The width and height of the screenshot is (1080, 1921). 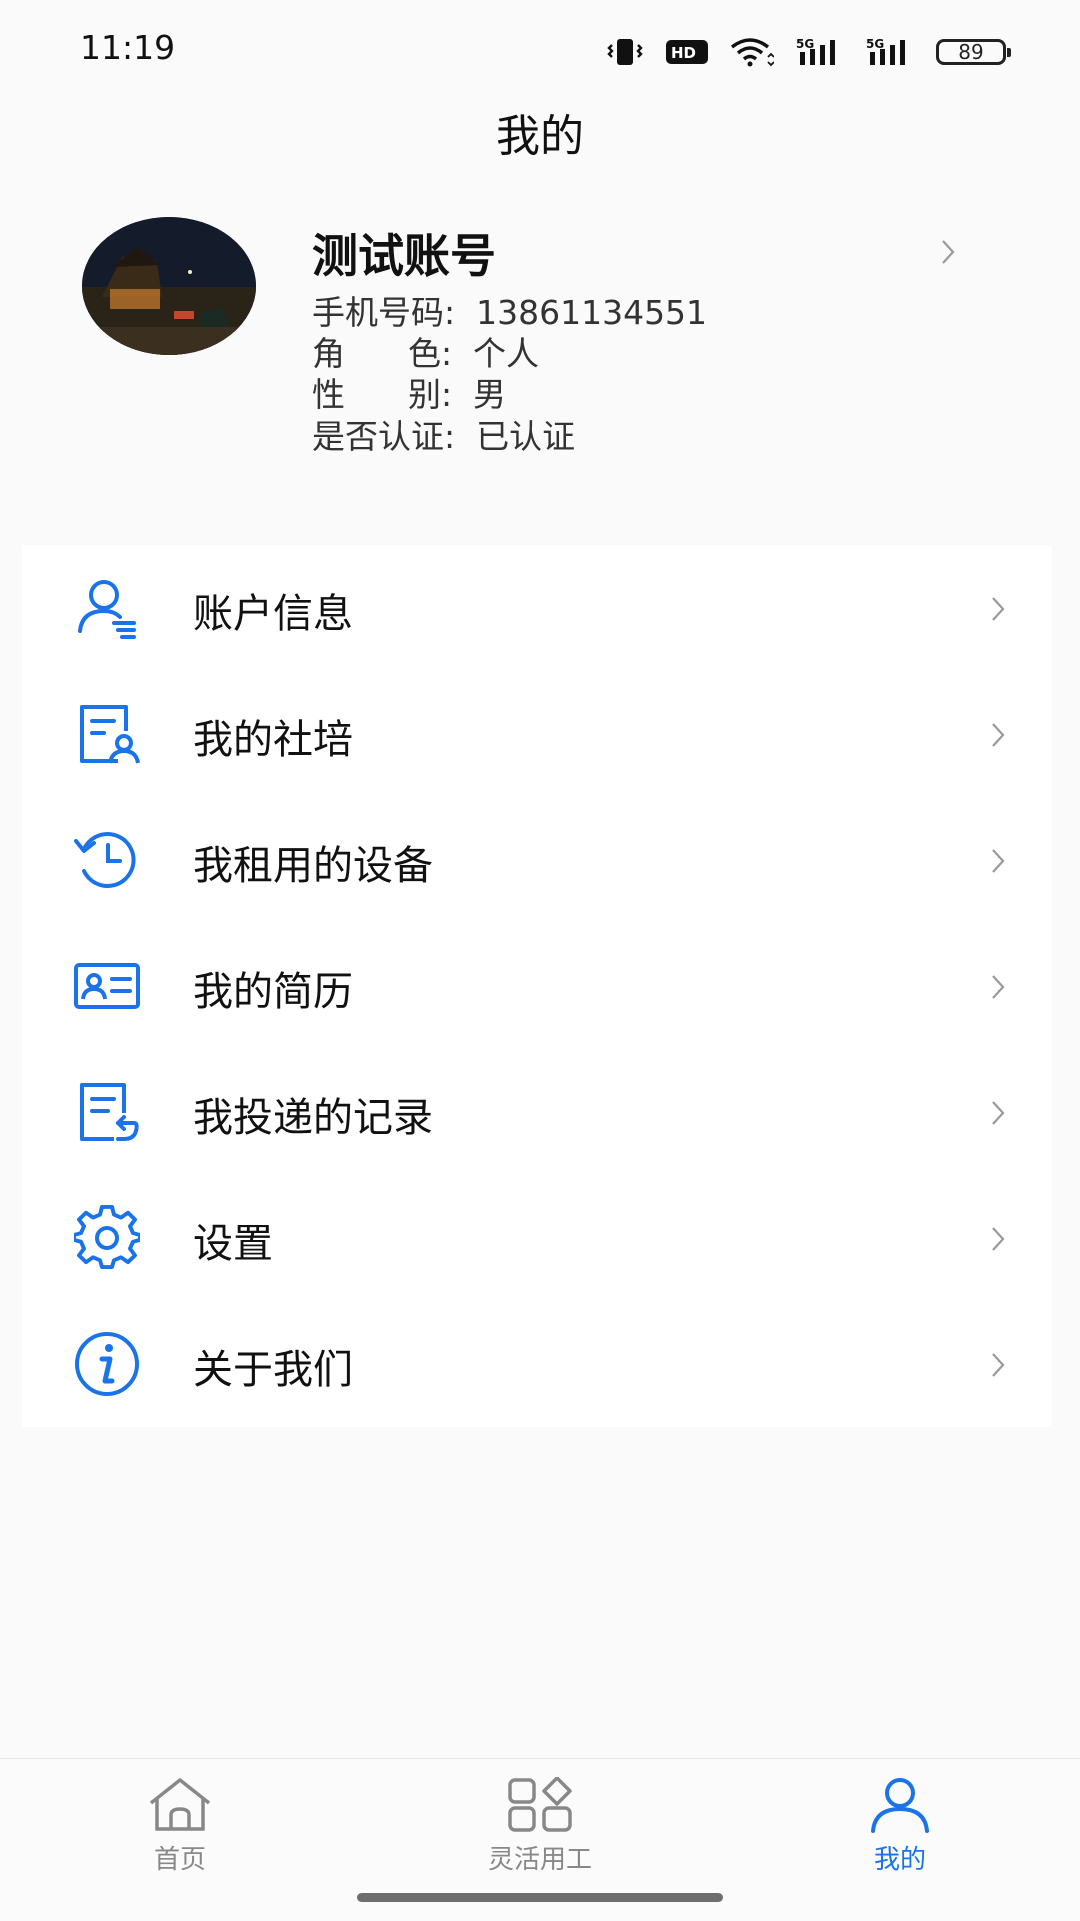 What do you see at coordinates (169, 286) in the screenshot?
I see `avatar` at bounding box center [169, 286].